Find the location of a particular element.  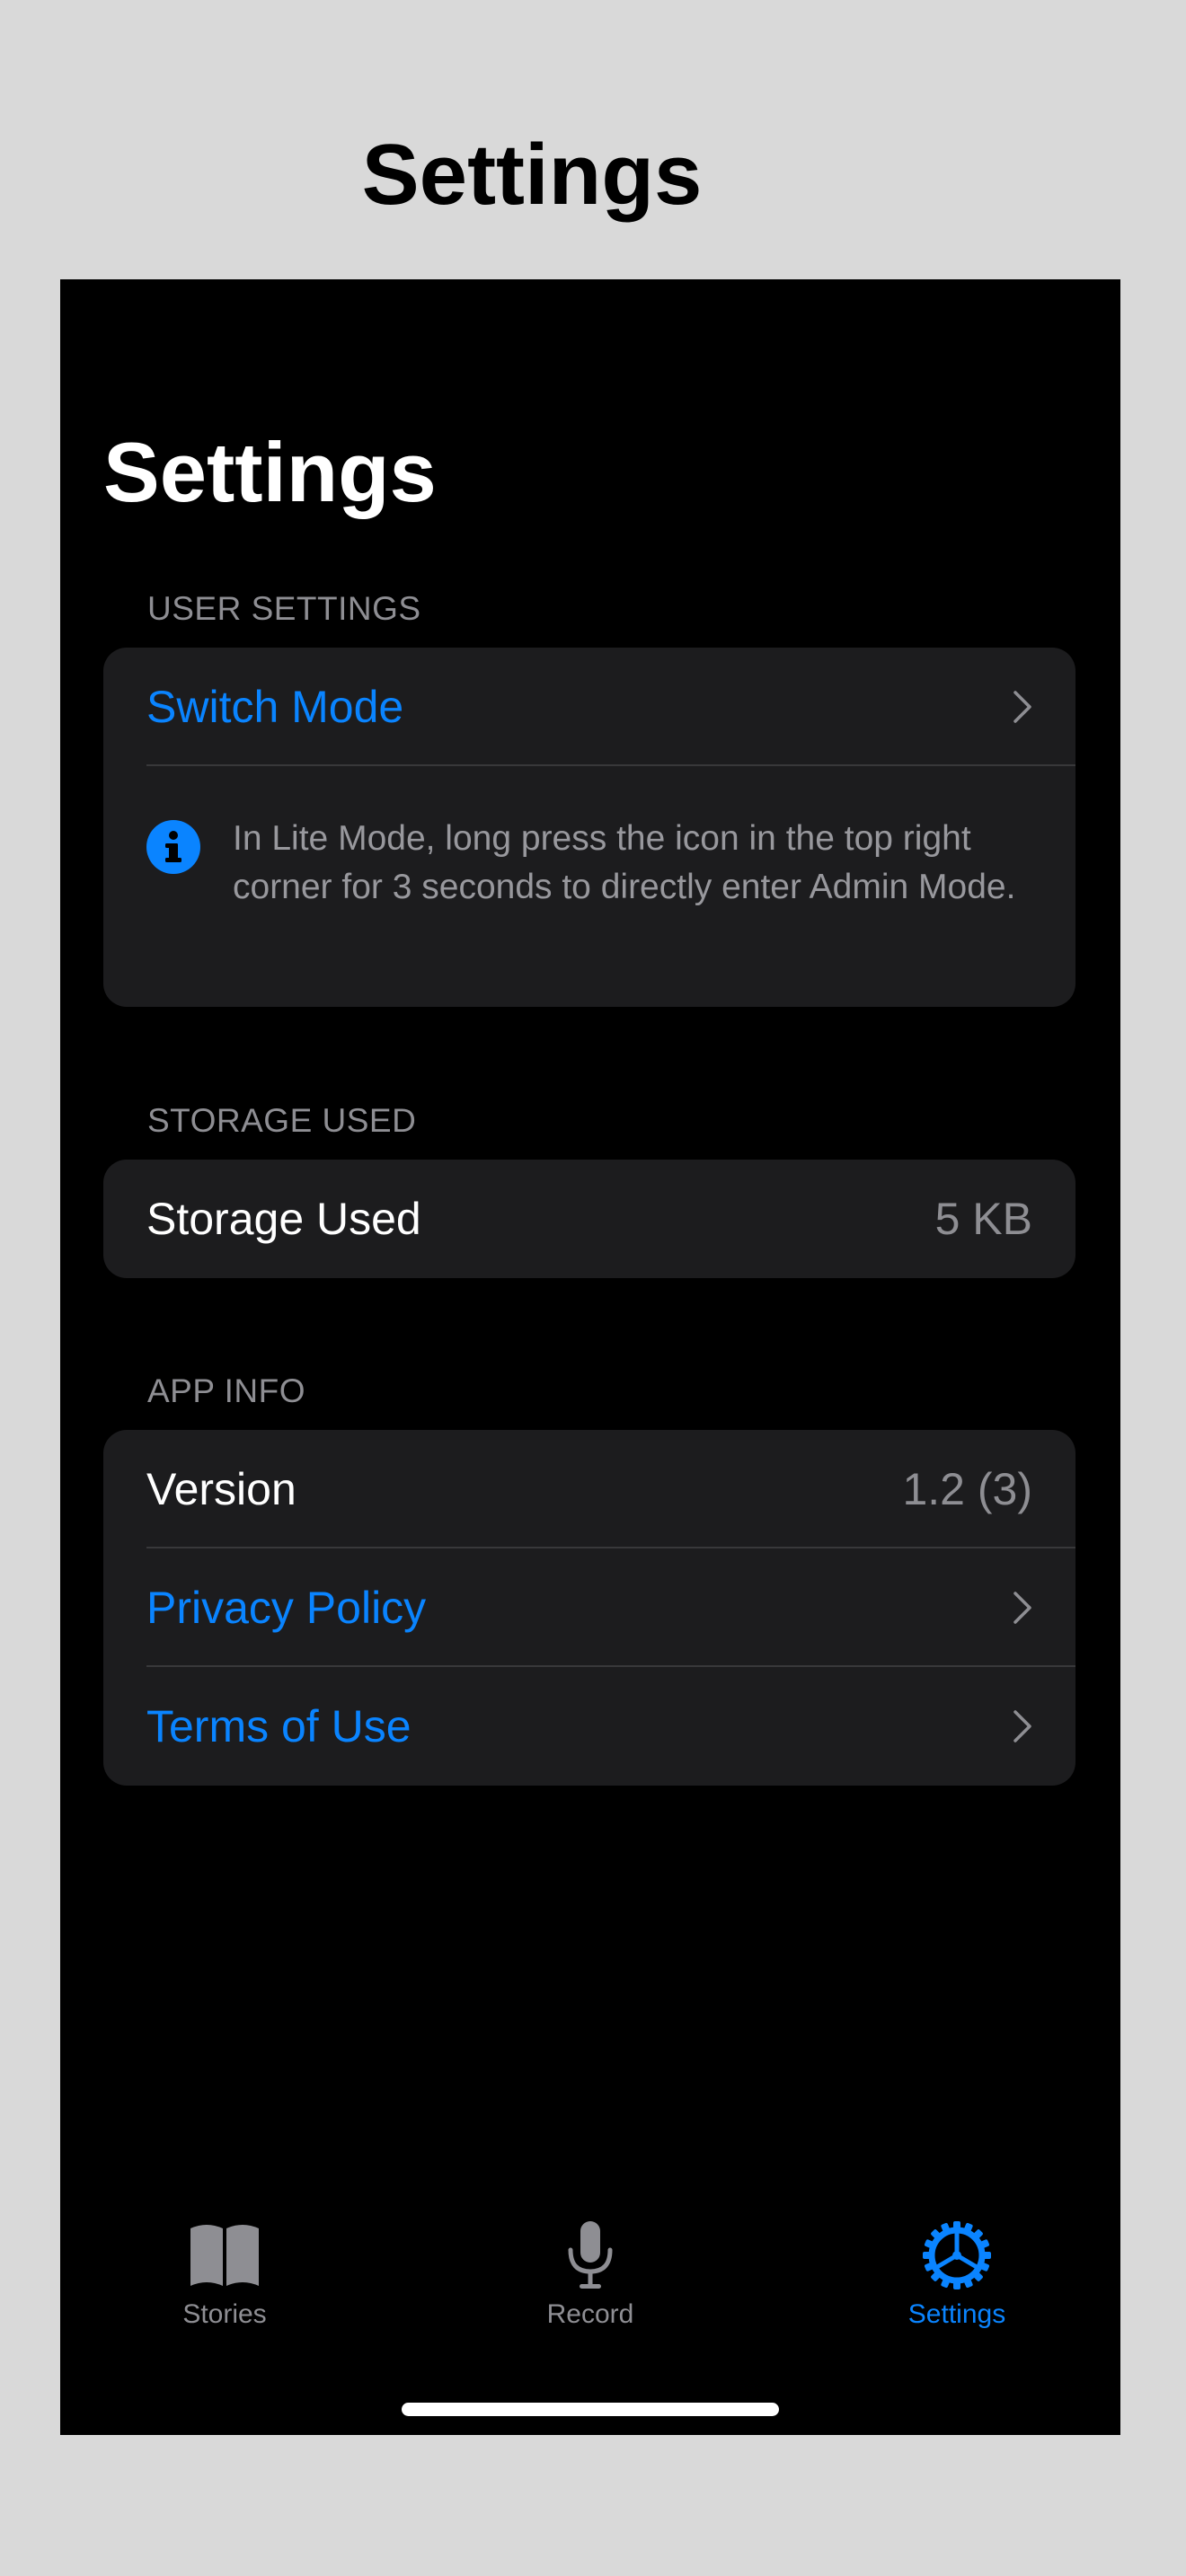

storage-group: Storage Used 5 KB is located at coordinates (589, 1219).